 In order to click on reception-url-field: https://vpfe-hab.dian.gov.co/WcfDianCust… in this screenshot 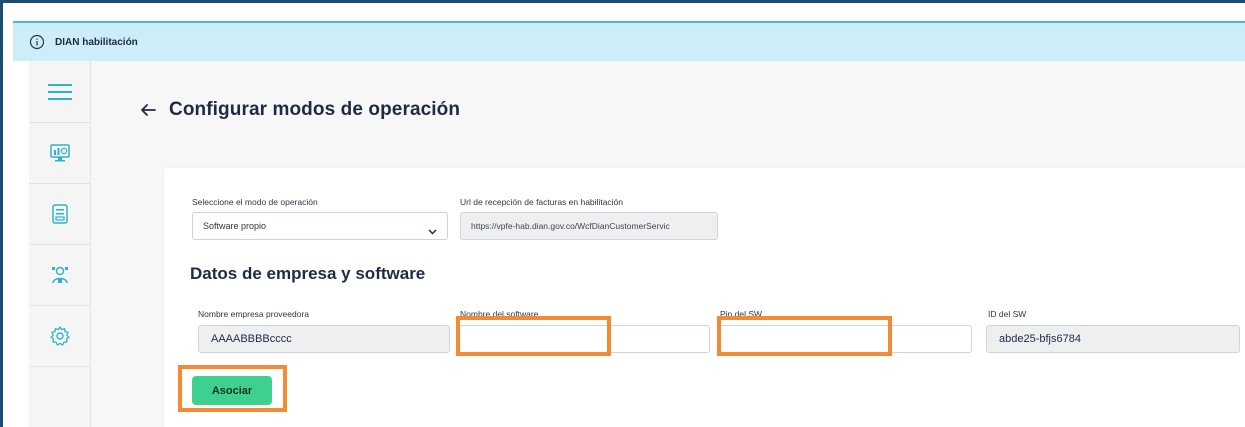, I will do `click(589, 226)`.